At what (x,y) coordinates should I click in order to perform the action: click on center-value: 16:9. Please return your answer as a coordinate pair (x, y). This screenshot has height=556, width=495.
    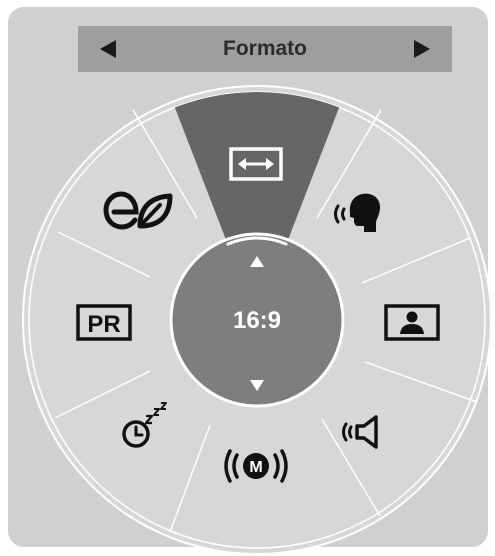
    Looking at the image, I should click on (257, 320).